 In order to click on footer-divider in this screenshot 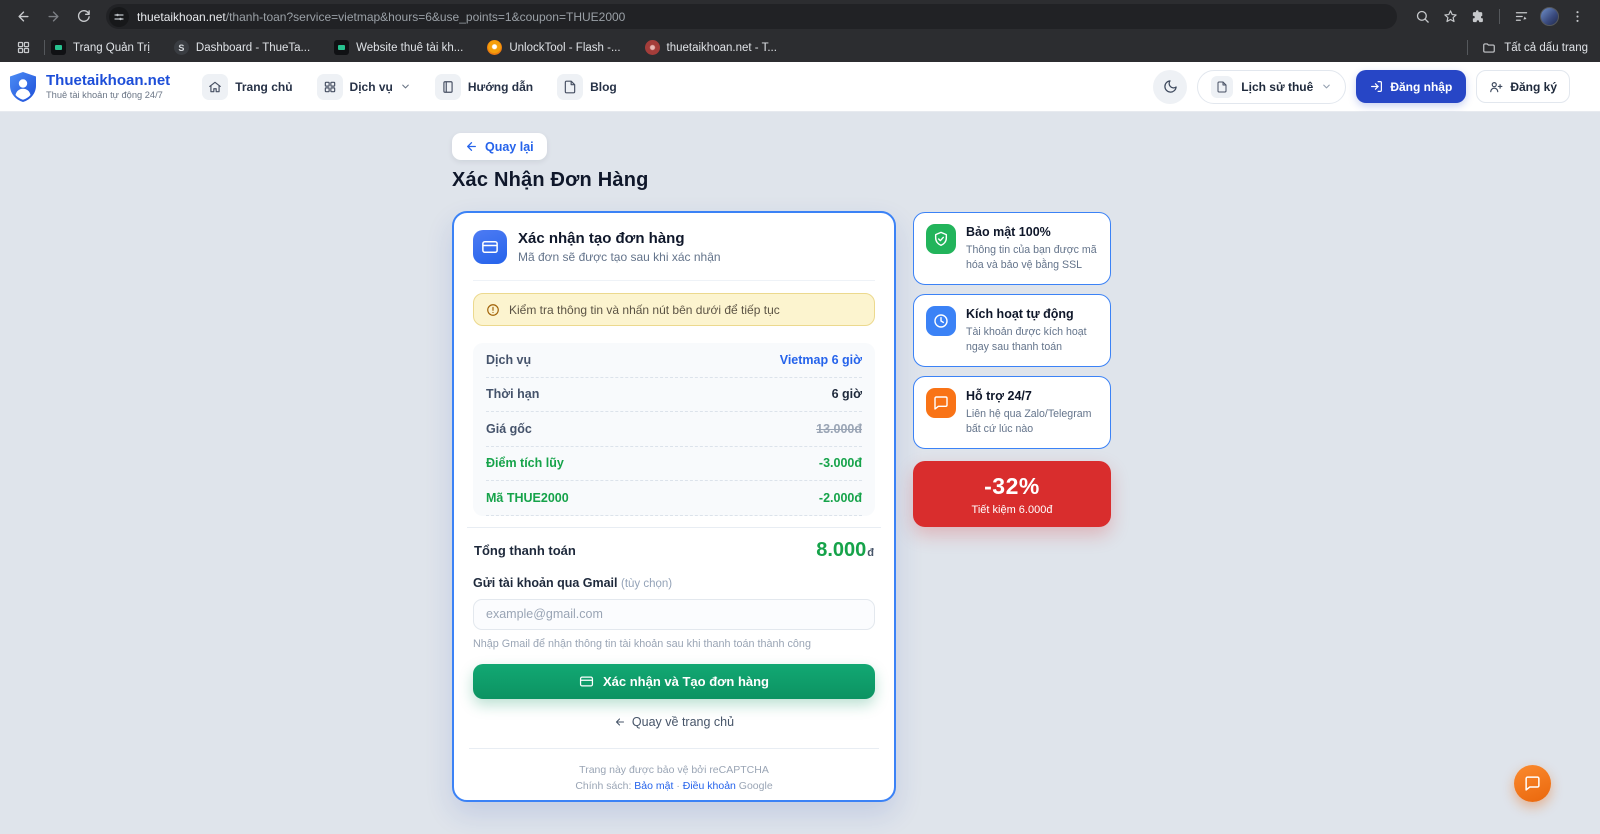, I will do `click(674, 748)`.